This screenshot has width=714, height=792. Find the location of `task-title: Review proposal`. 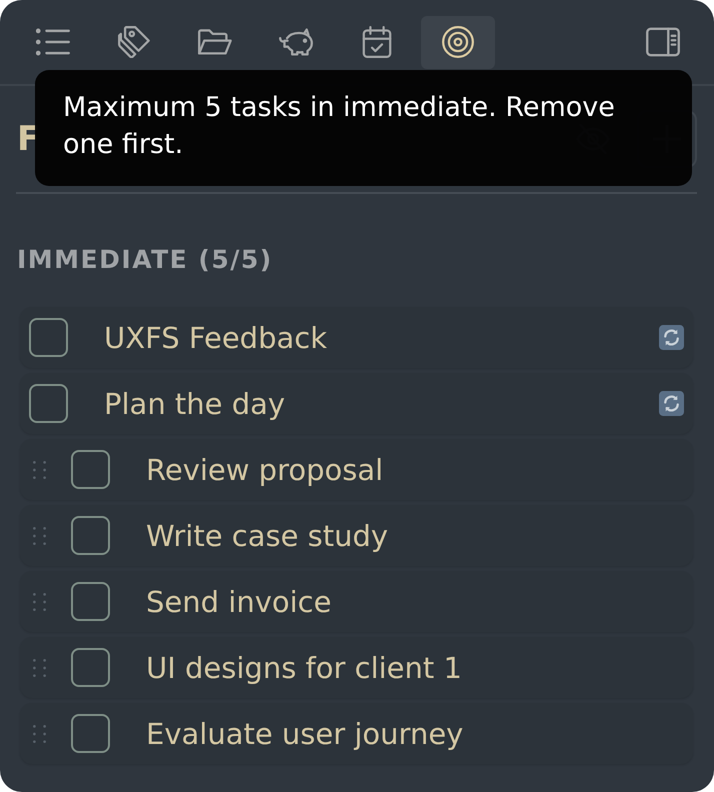

task-title: Review proposal is located at coordinates (265, 469).